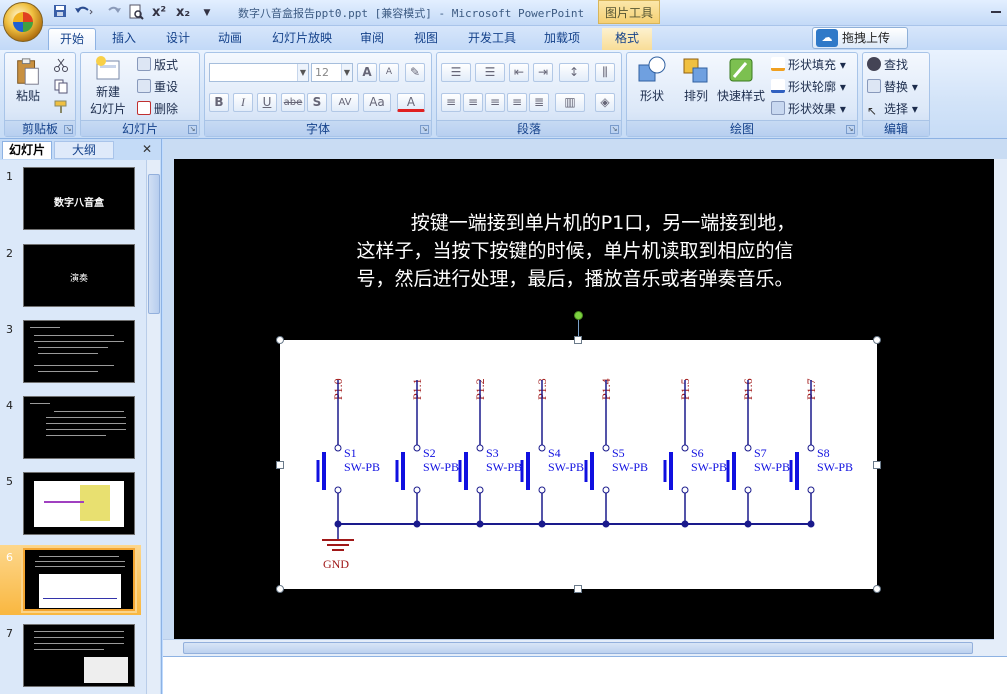  I want to click on justify-icon: ≡, so click(517, 102).